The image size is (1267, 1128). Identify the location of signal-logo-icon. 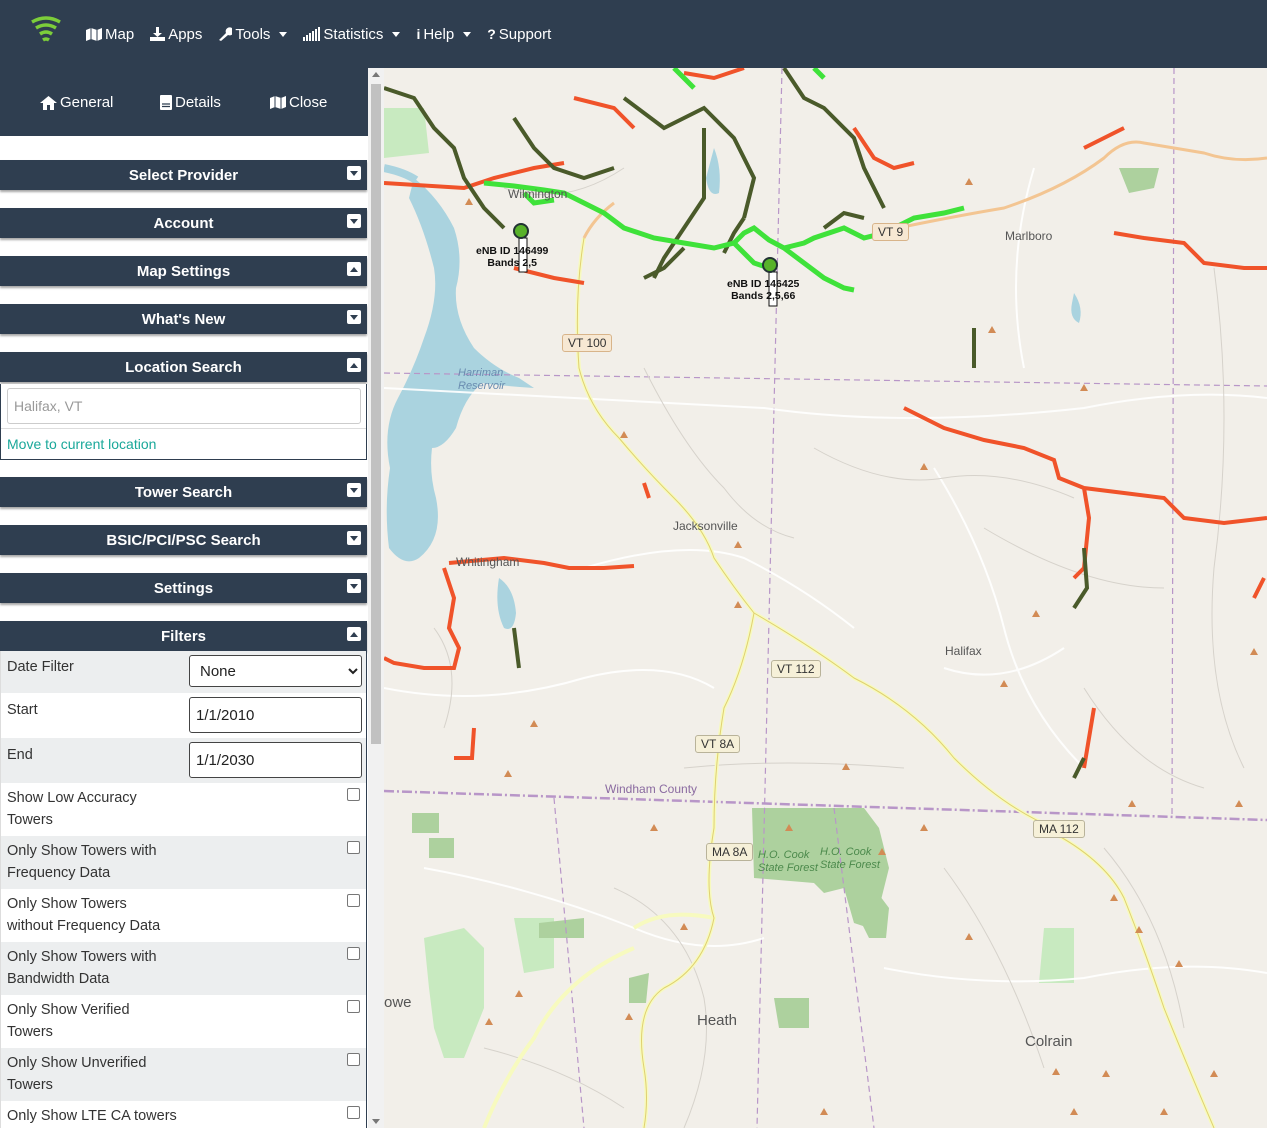
(46, 30).